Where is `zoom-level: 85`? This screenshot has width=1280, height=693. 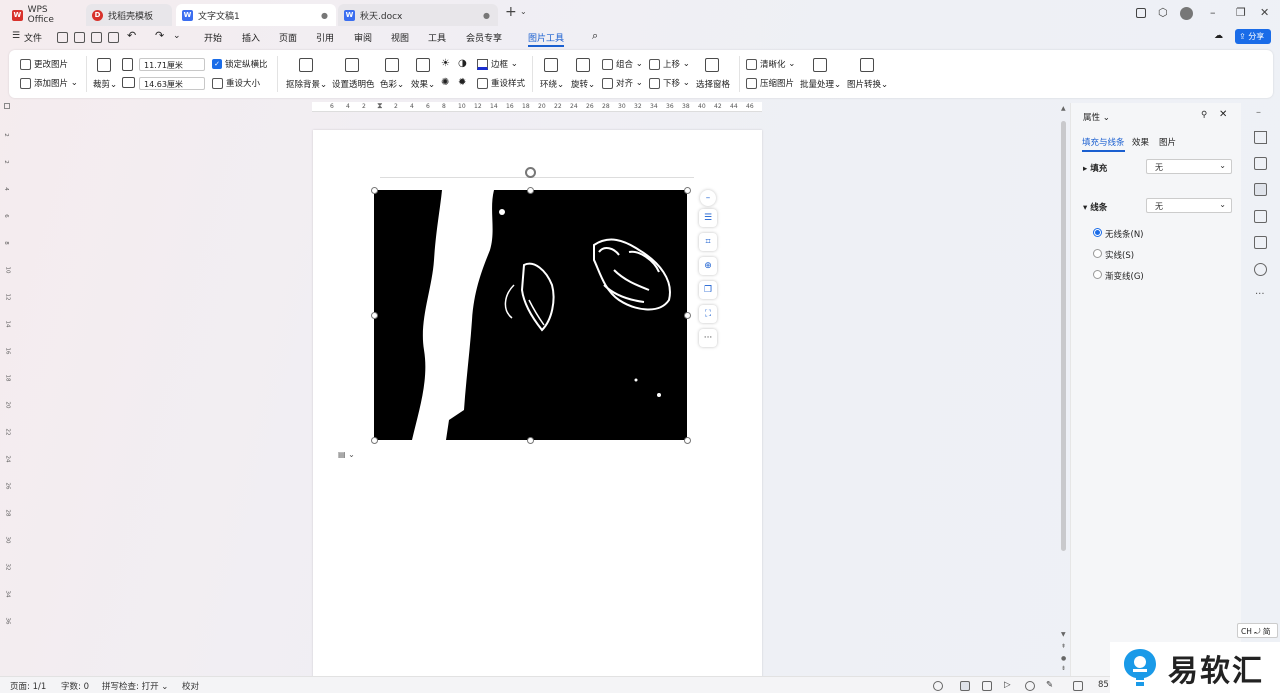
zoom-level: 85 is located at coordinates (1103, 685).